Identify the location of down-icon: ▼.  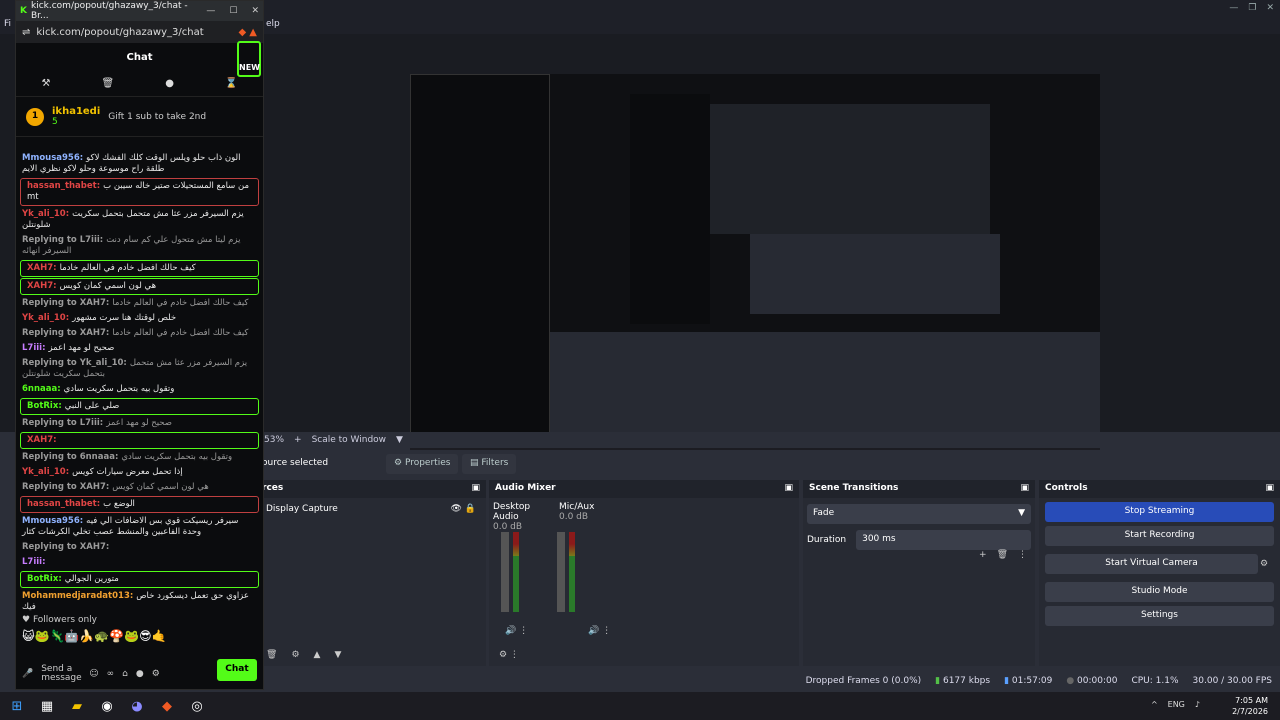
(337, 655).